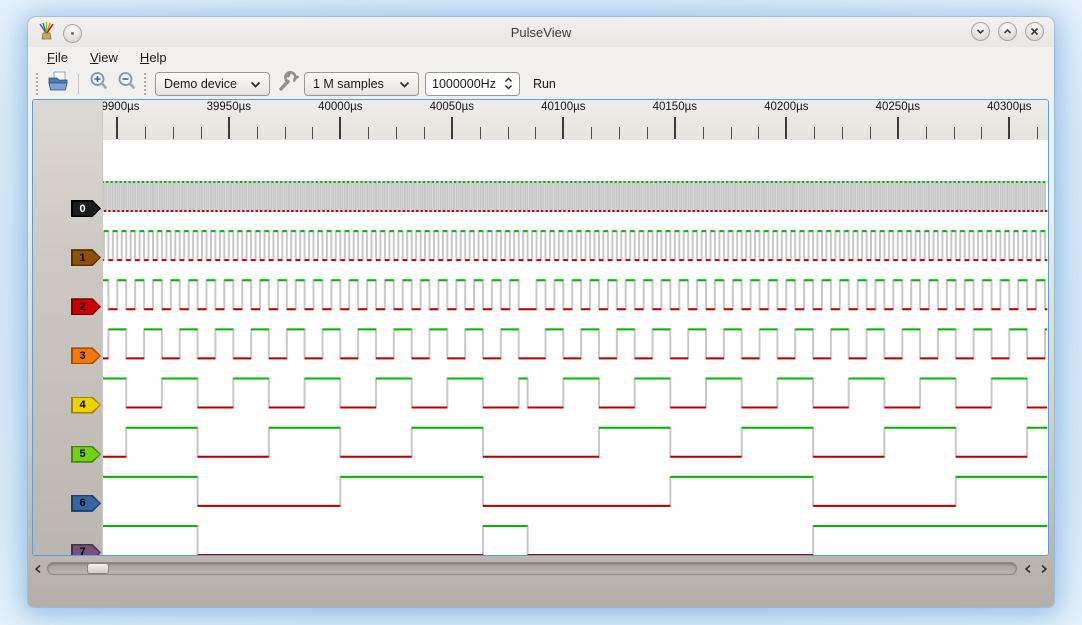  Describe the element at coordinates (575, 246) in the screenshot. I see `signal-edges-ch1` at that location.